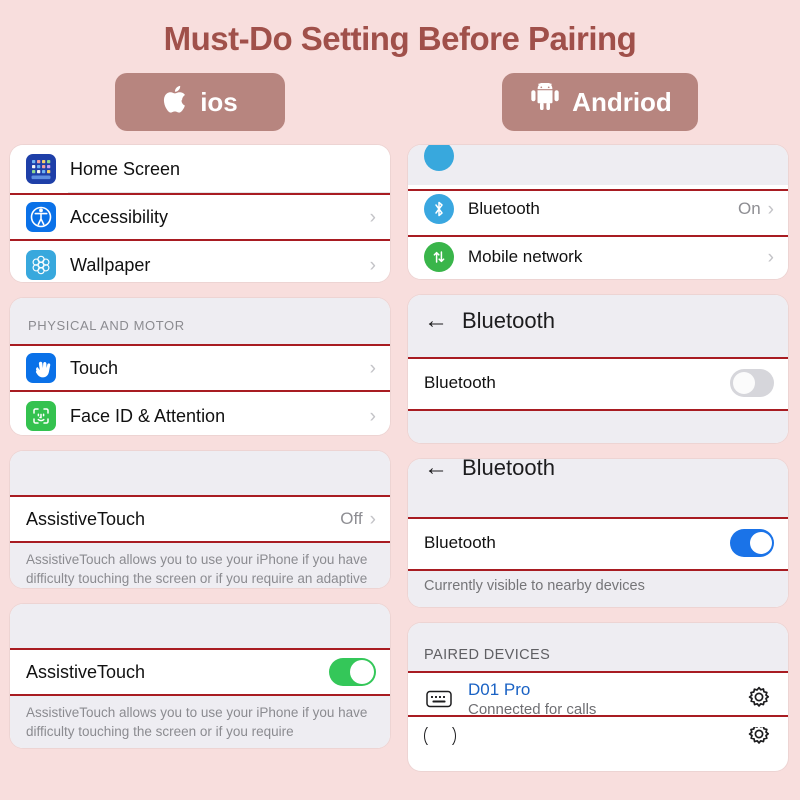  What do you see at coordinates (219, 101) in the screenshot?
I see `ios-badge-label: ios` at bounding box center [219, 101].